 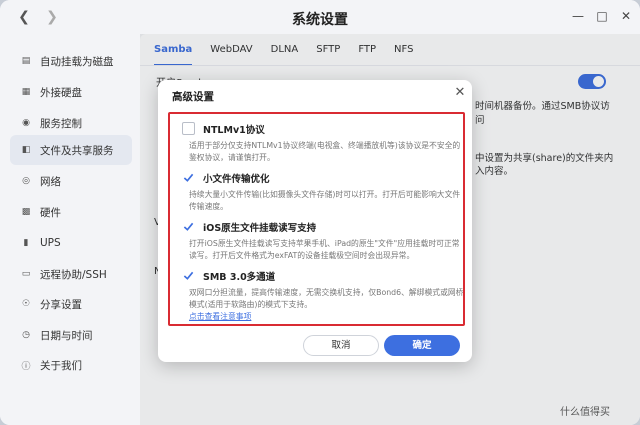 I want to click on sidebar-item-about: ⓘ 关于我们, so click(x=71, y=365).